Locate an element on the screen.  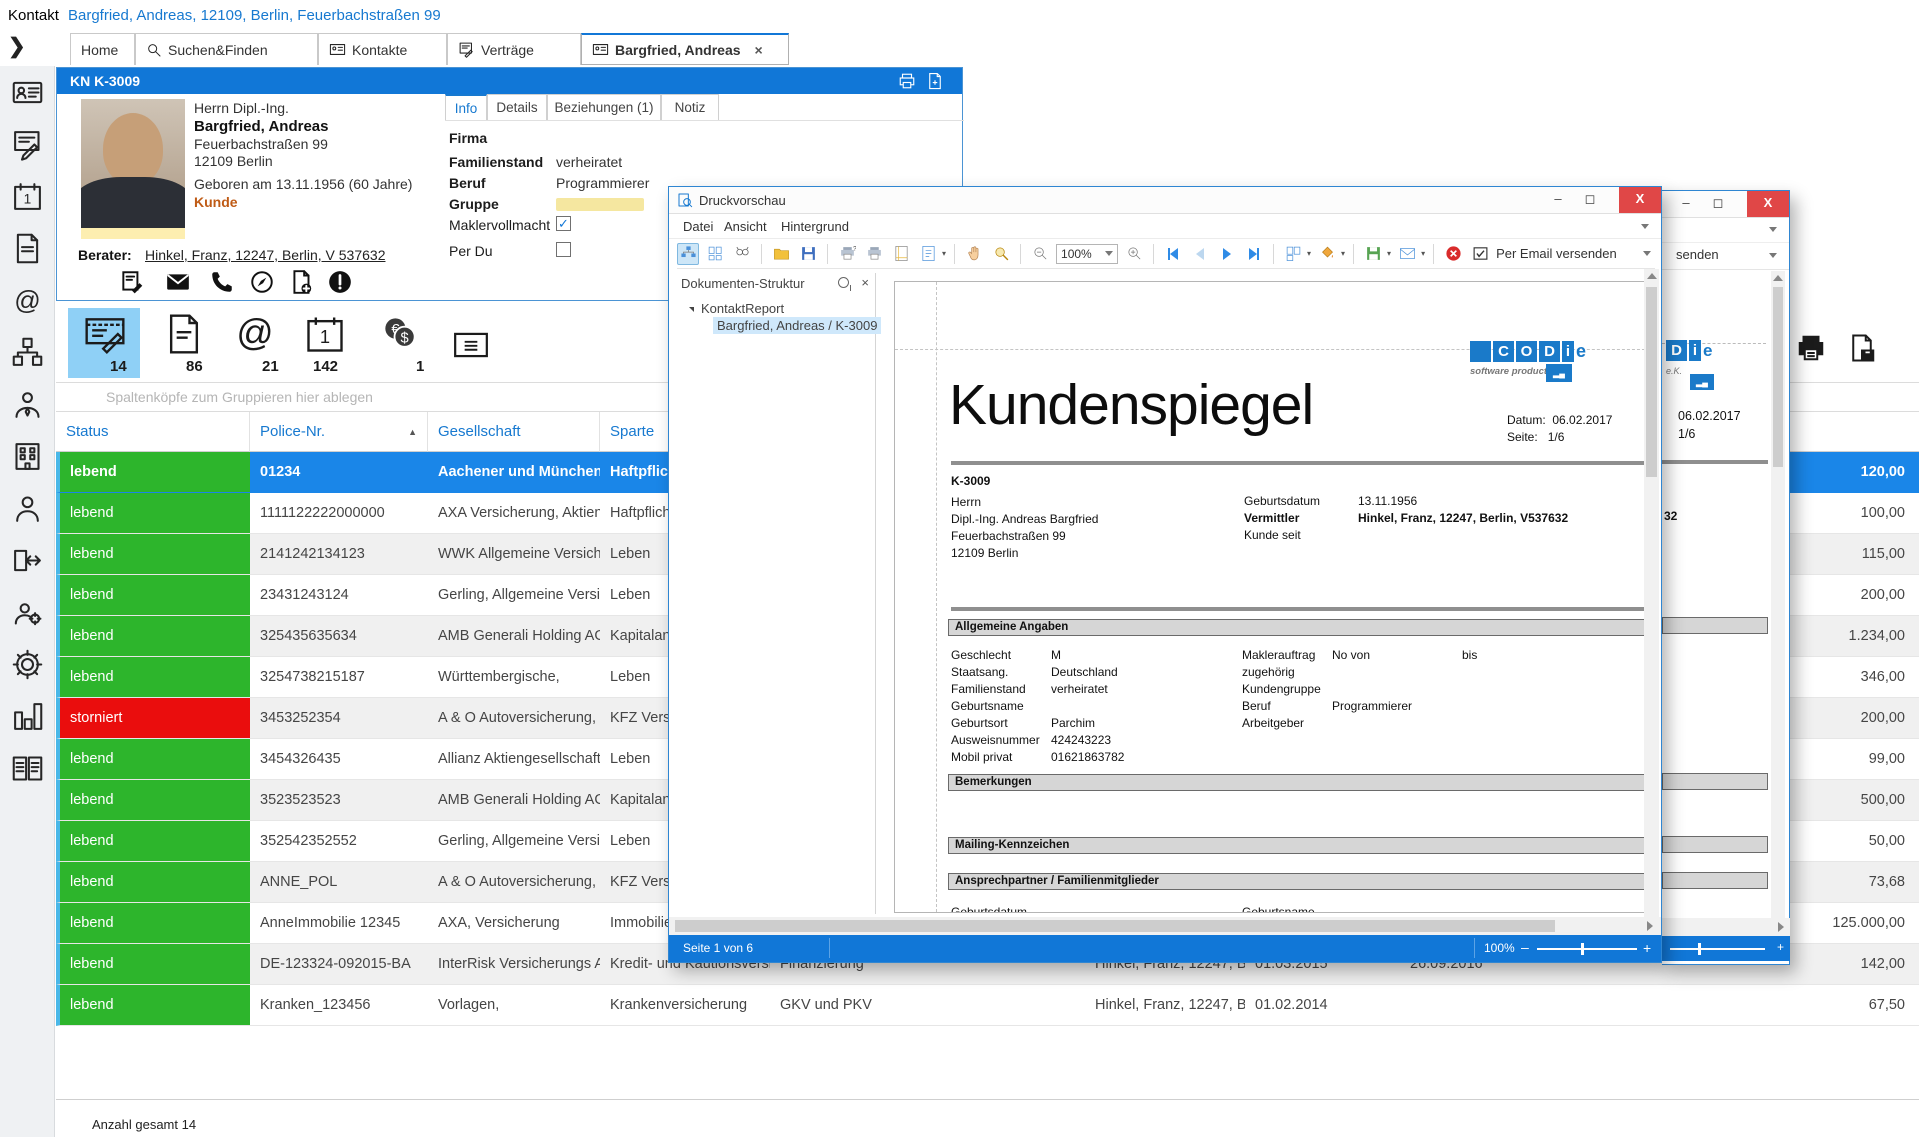
contact-tab-notiz: Notiz is located at coordinates (690, 107).